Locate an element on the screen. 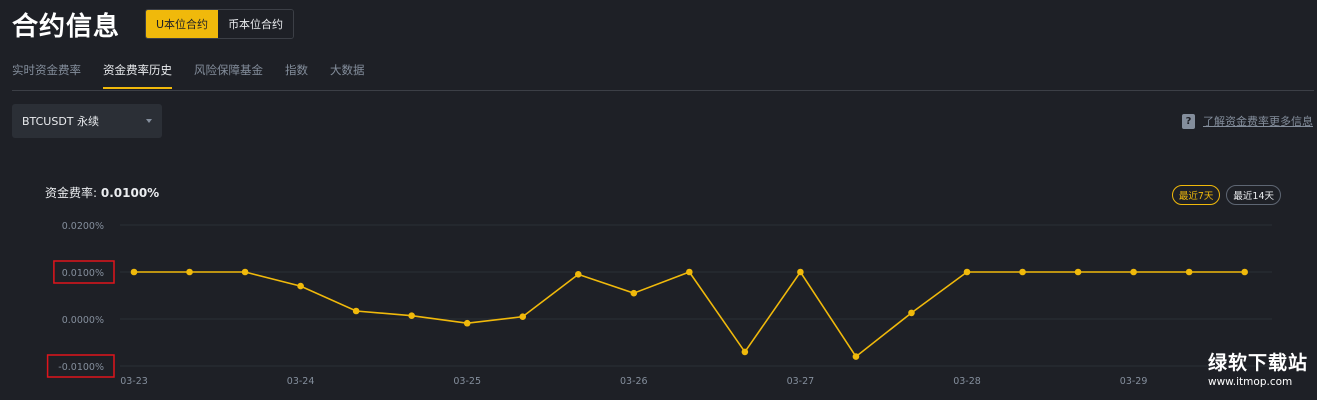  tab-funding-rate-history: 资金费率历史 is located at coordinates (137, 75).